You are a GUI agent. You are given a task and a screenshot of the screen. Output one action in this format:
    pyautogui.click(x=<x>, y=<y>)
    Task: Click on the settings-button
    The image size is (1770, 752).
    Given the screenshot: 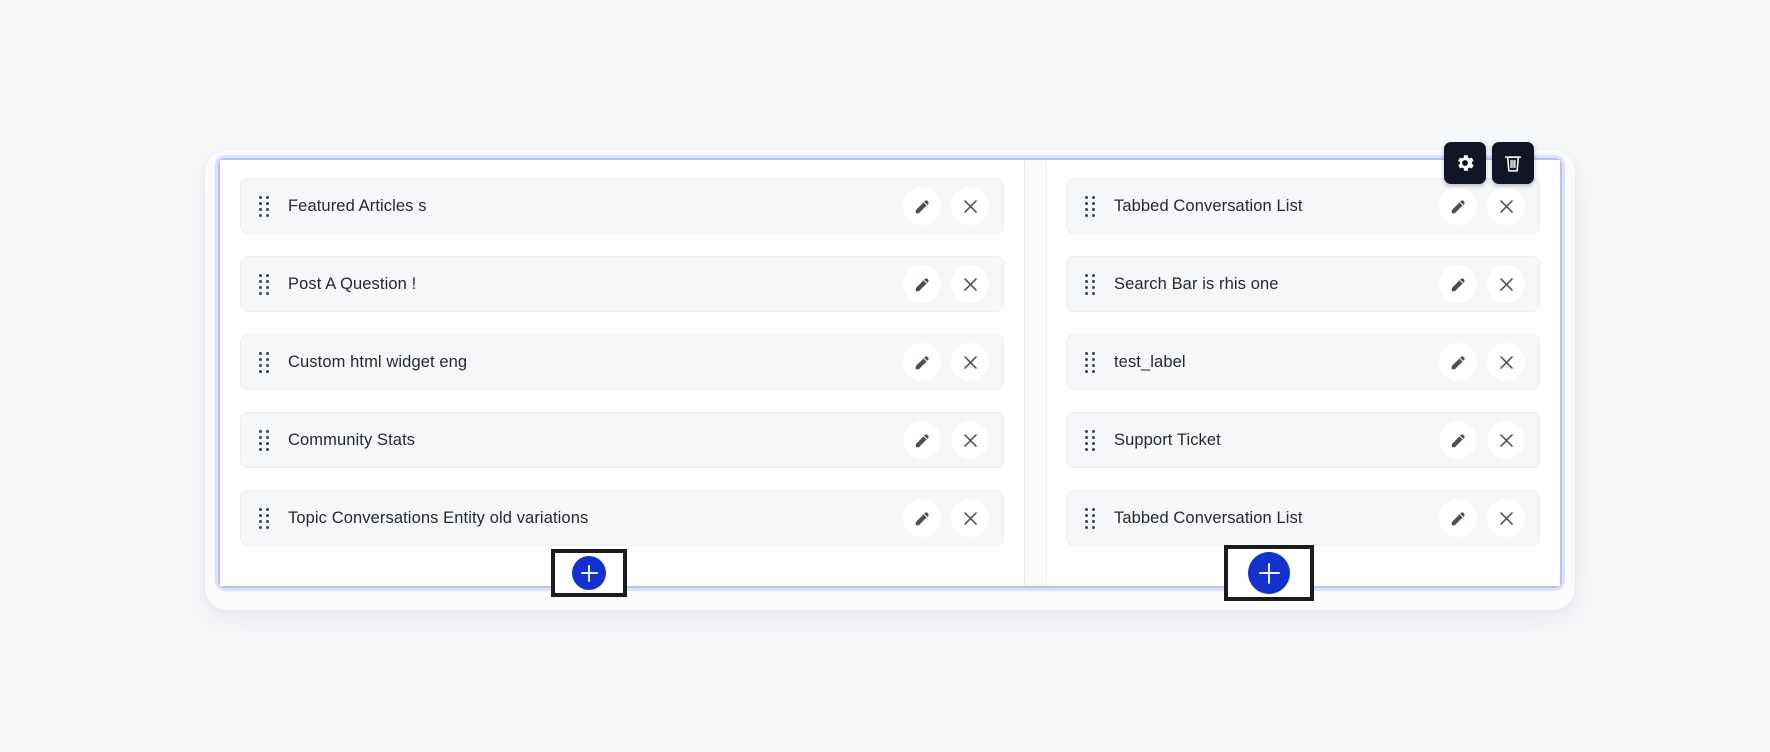 What is the action you would take?
    pyautogui.click(x=1465, y=163)
    